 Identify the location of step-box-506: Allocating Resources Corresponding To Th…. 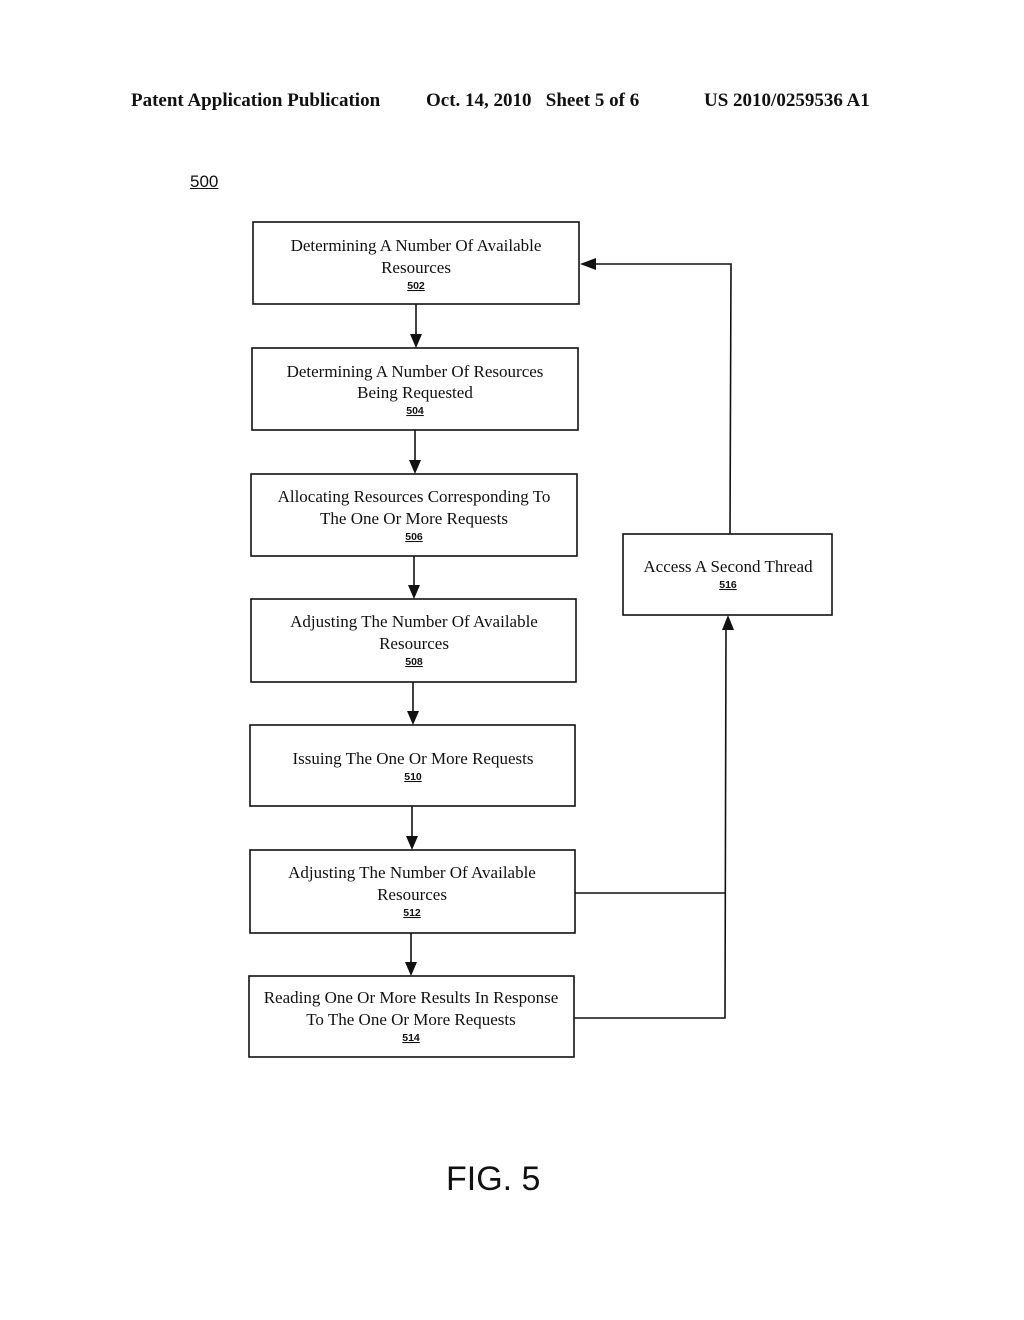
(414, 515).